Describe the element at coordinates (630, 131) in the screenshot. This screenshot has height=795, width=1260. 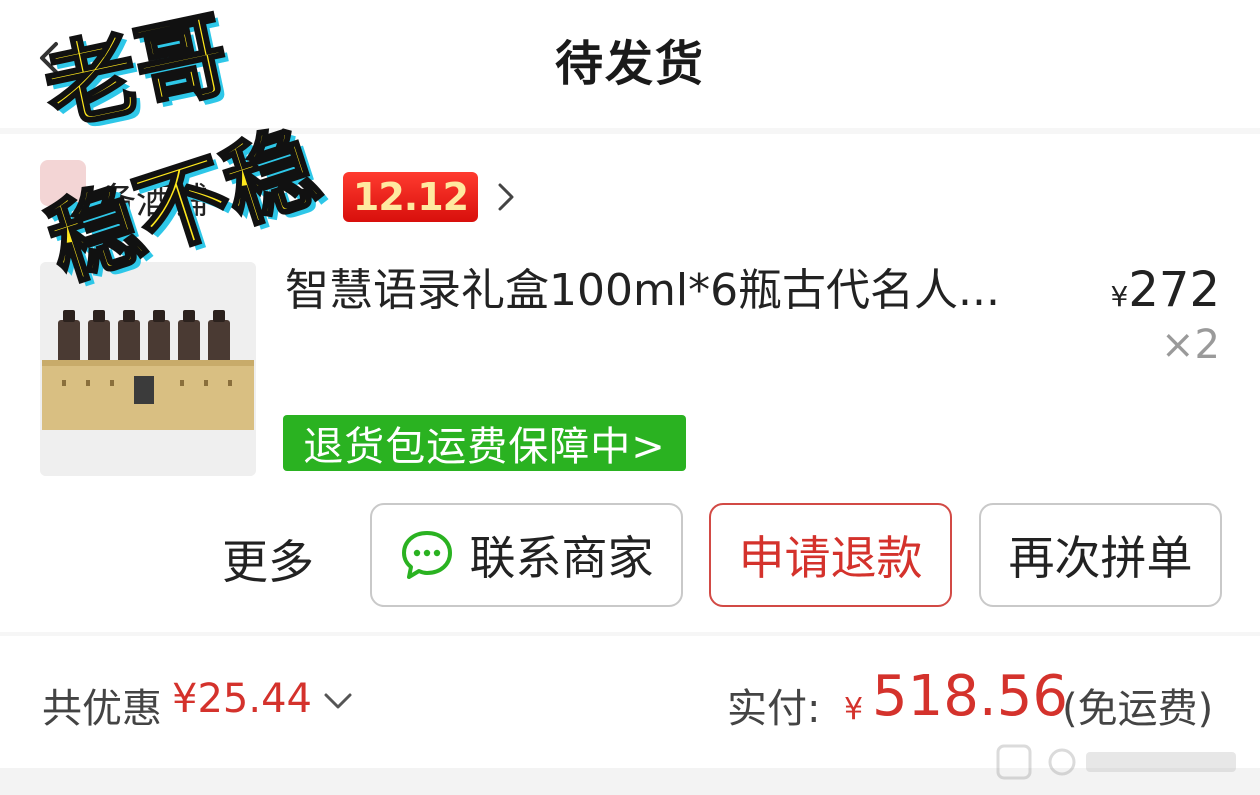
I see `header-divider` at that location.